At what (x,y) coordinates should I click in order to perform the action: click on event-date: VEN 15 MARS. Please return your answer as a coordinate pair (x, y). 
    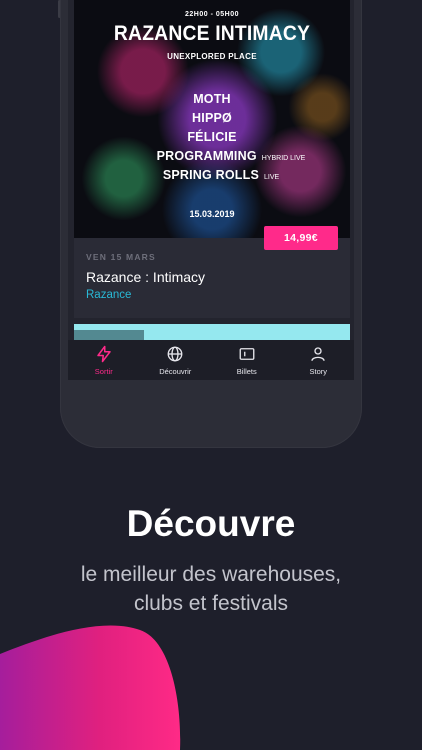
    Looking at the image, I should click on (121, 257).